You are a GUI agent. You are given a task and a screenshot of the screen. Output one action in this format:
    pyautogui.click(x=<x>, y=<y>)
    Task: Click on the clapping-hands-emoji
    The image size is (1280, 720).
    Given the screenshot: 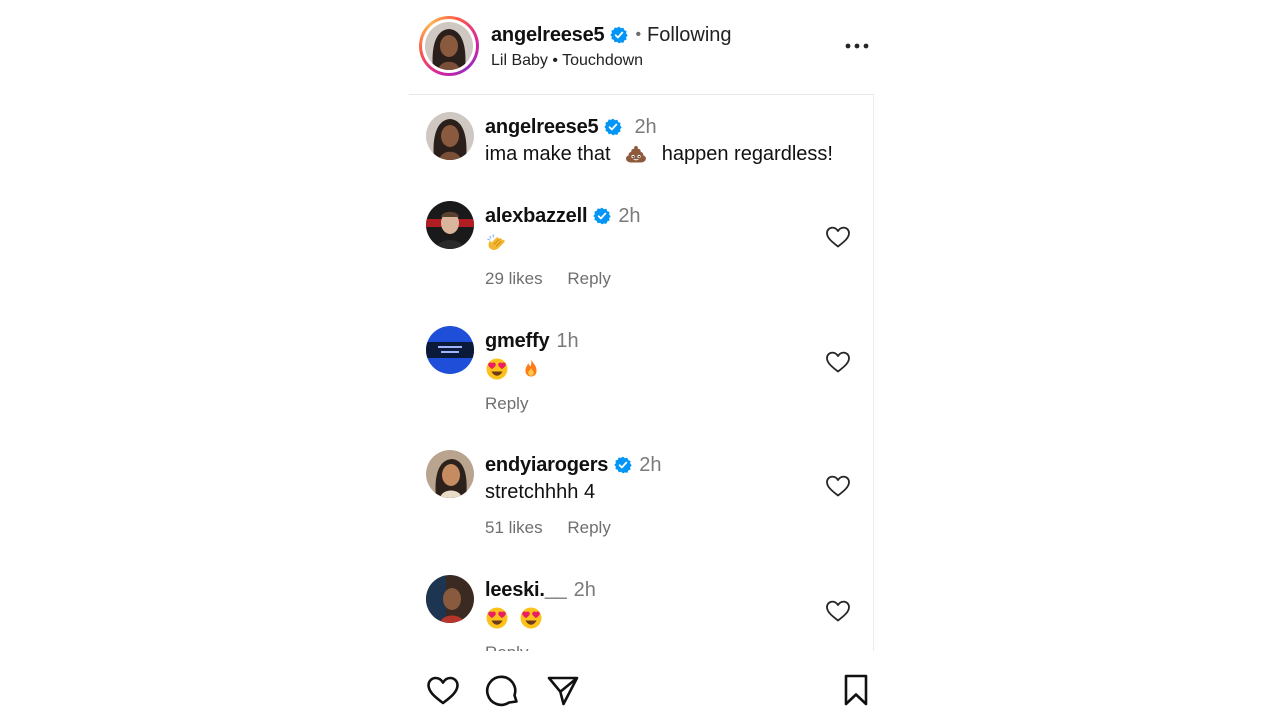 What is the action you would take?
    pyautogui.click(x=497, y=244)
    